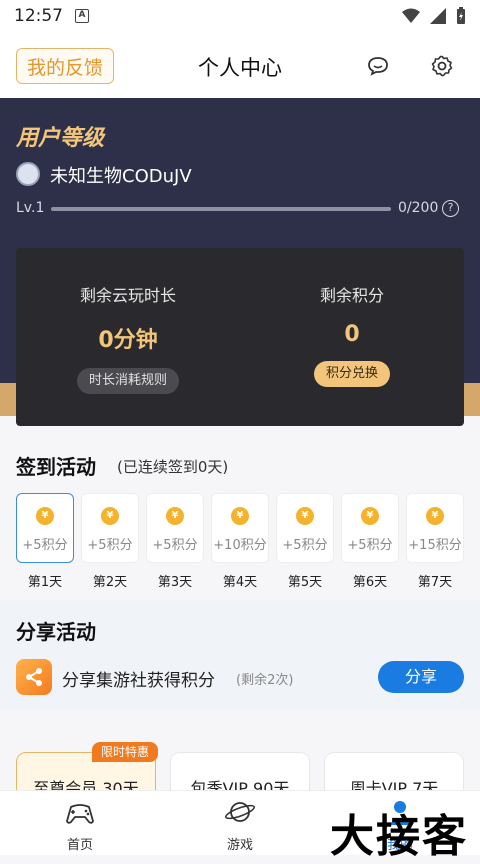  I want to click on cloud-time-label: 剩余云玩时长, so click(127, 295).